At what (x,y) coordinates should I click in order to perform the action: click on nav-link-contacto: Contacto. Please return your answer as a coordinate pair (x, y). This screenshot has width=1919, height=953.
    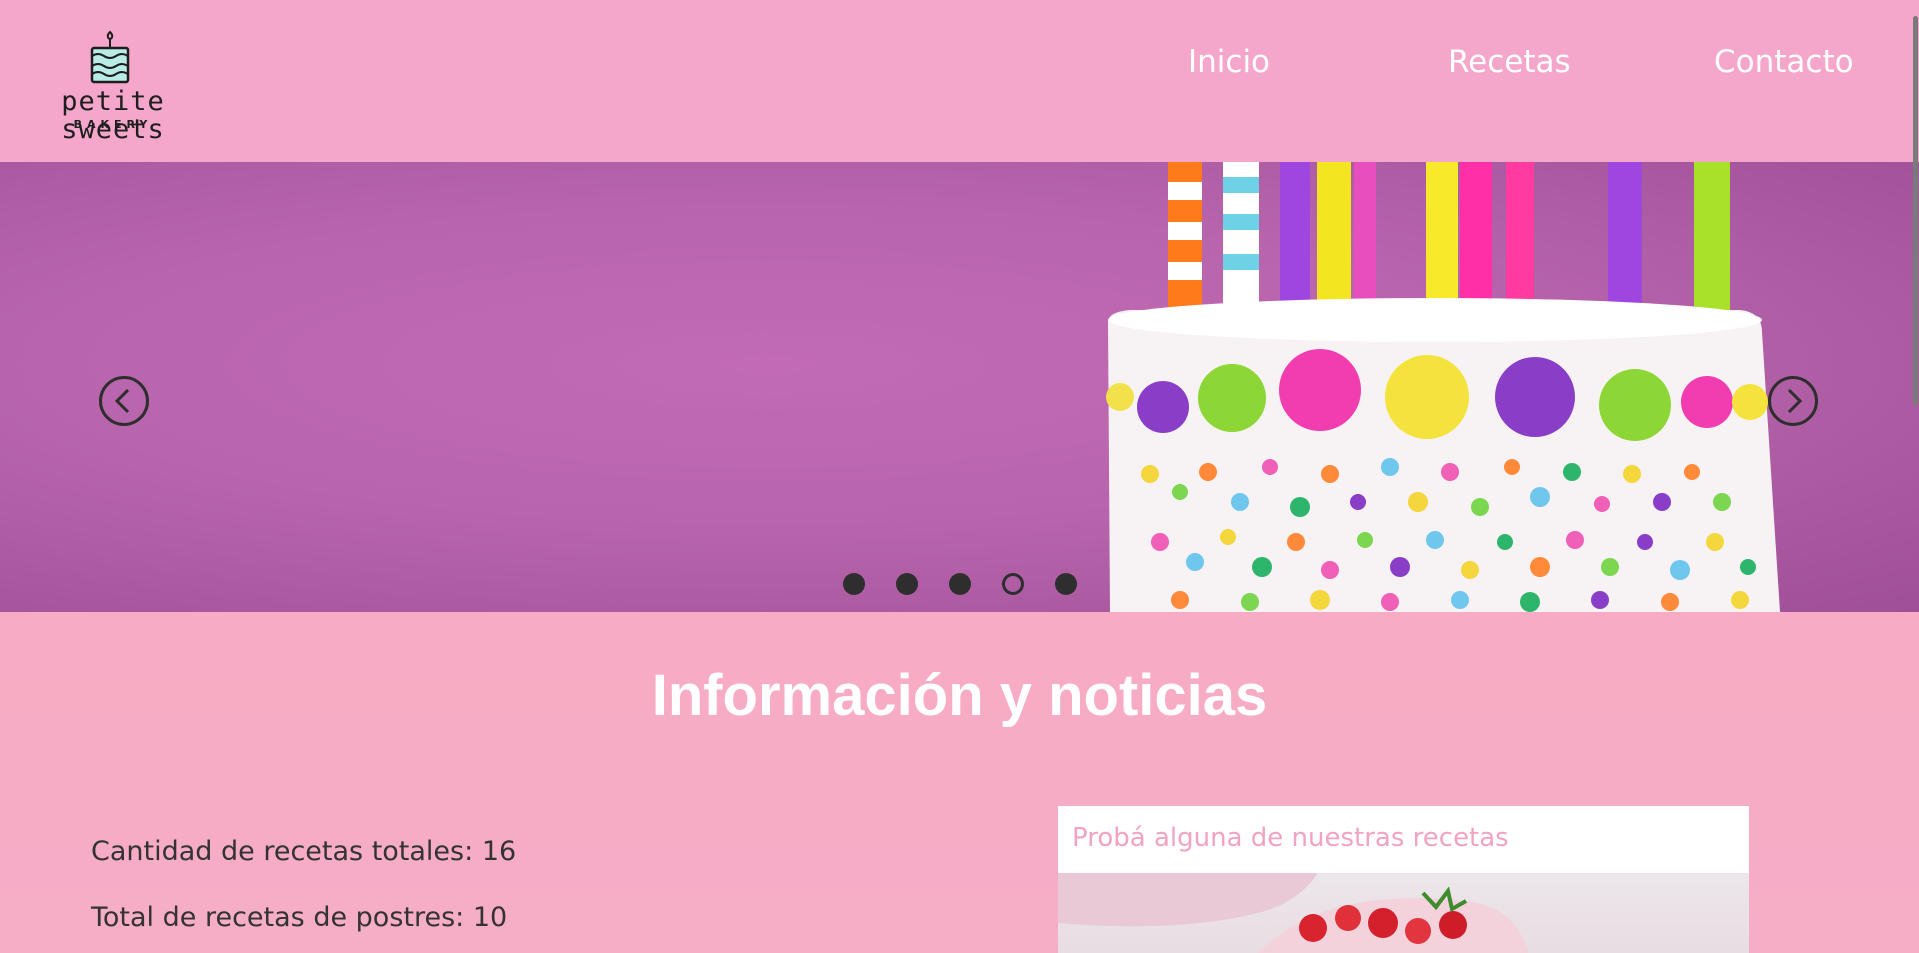
    Looking at the image, I should click on (1784, 62).